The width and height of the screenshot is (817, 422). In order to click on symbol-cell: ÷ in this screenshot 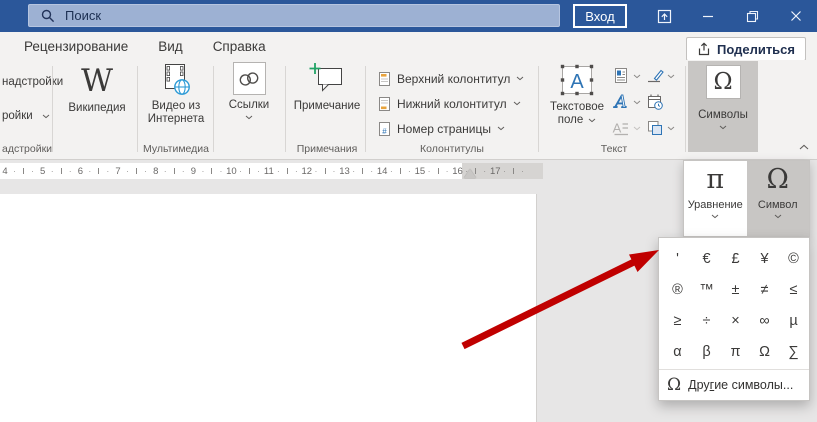, I will do `click(706, 320)`.